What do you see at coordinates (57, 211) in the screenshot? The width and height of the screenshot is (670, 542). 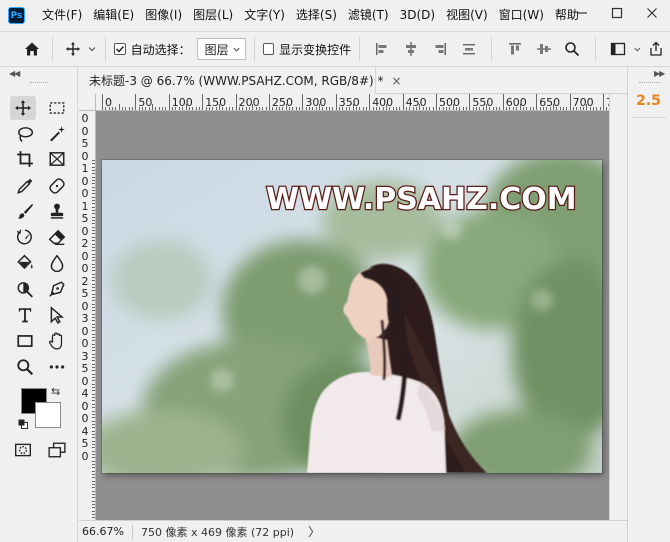 I see `clone-stamp-tool` at bounding box center [57, 211].